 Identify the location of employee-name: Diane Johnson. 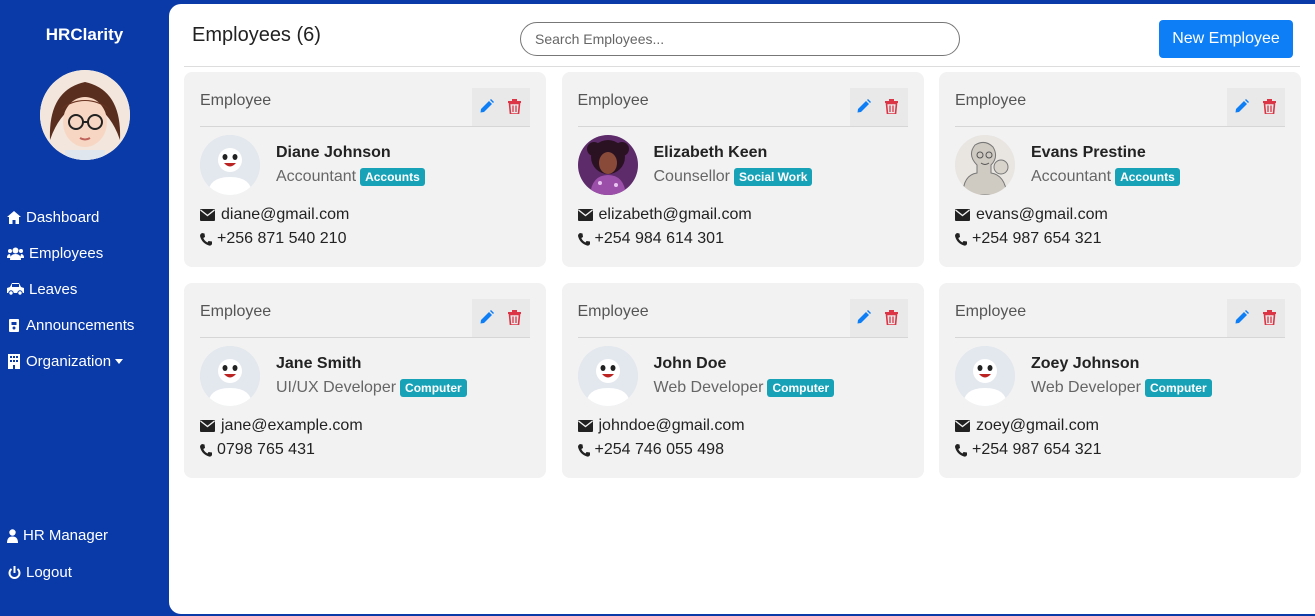
(333, 152).